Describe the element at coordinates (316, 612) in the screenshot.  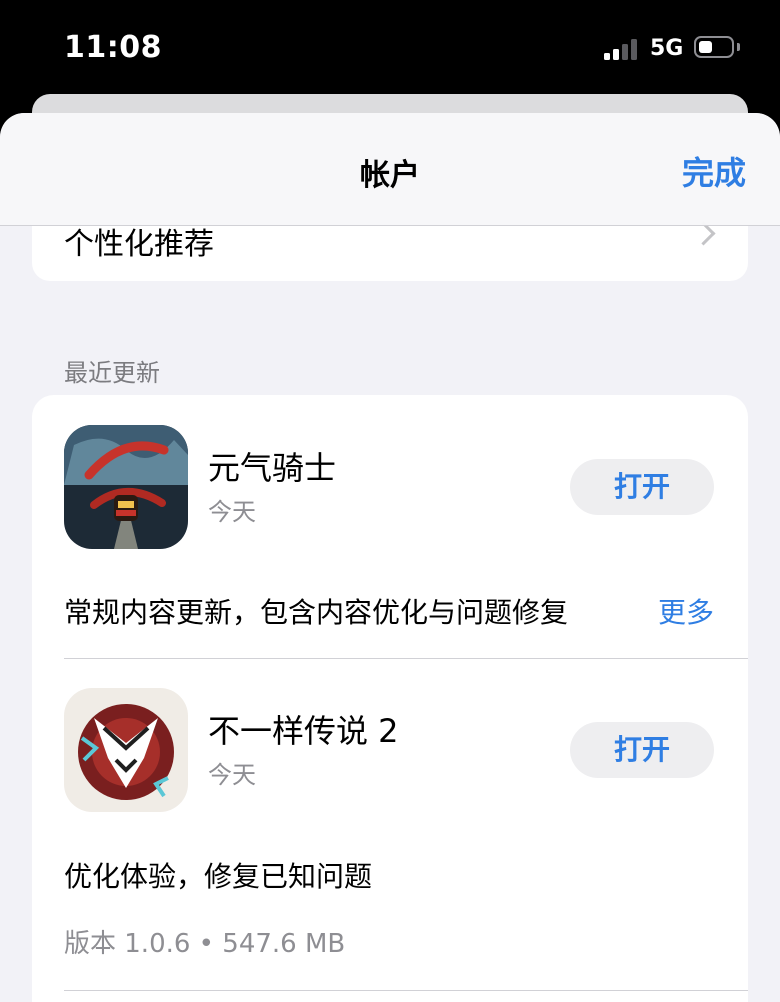
I see `release-notes: 常规内容更新，包含内容优化与问题修复` at that location.